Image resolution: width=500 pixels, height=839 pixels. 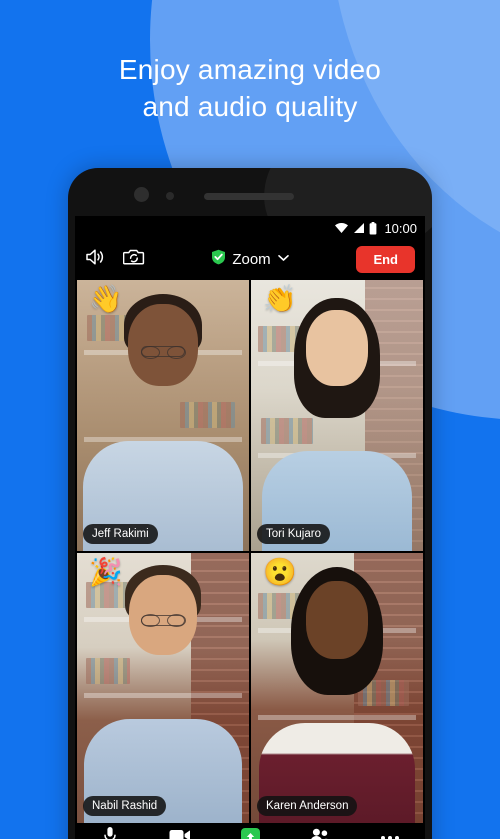 What do you see at coordinates (359, 228) in the screenshot?
I see `cellular-signal-icon` at bounding box center [359, 228].